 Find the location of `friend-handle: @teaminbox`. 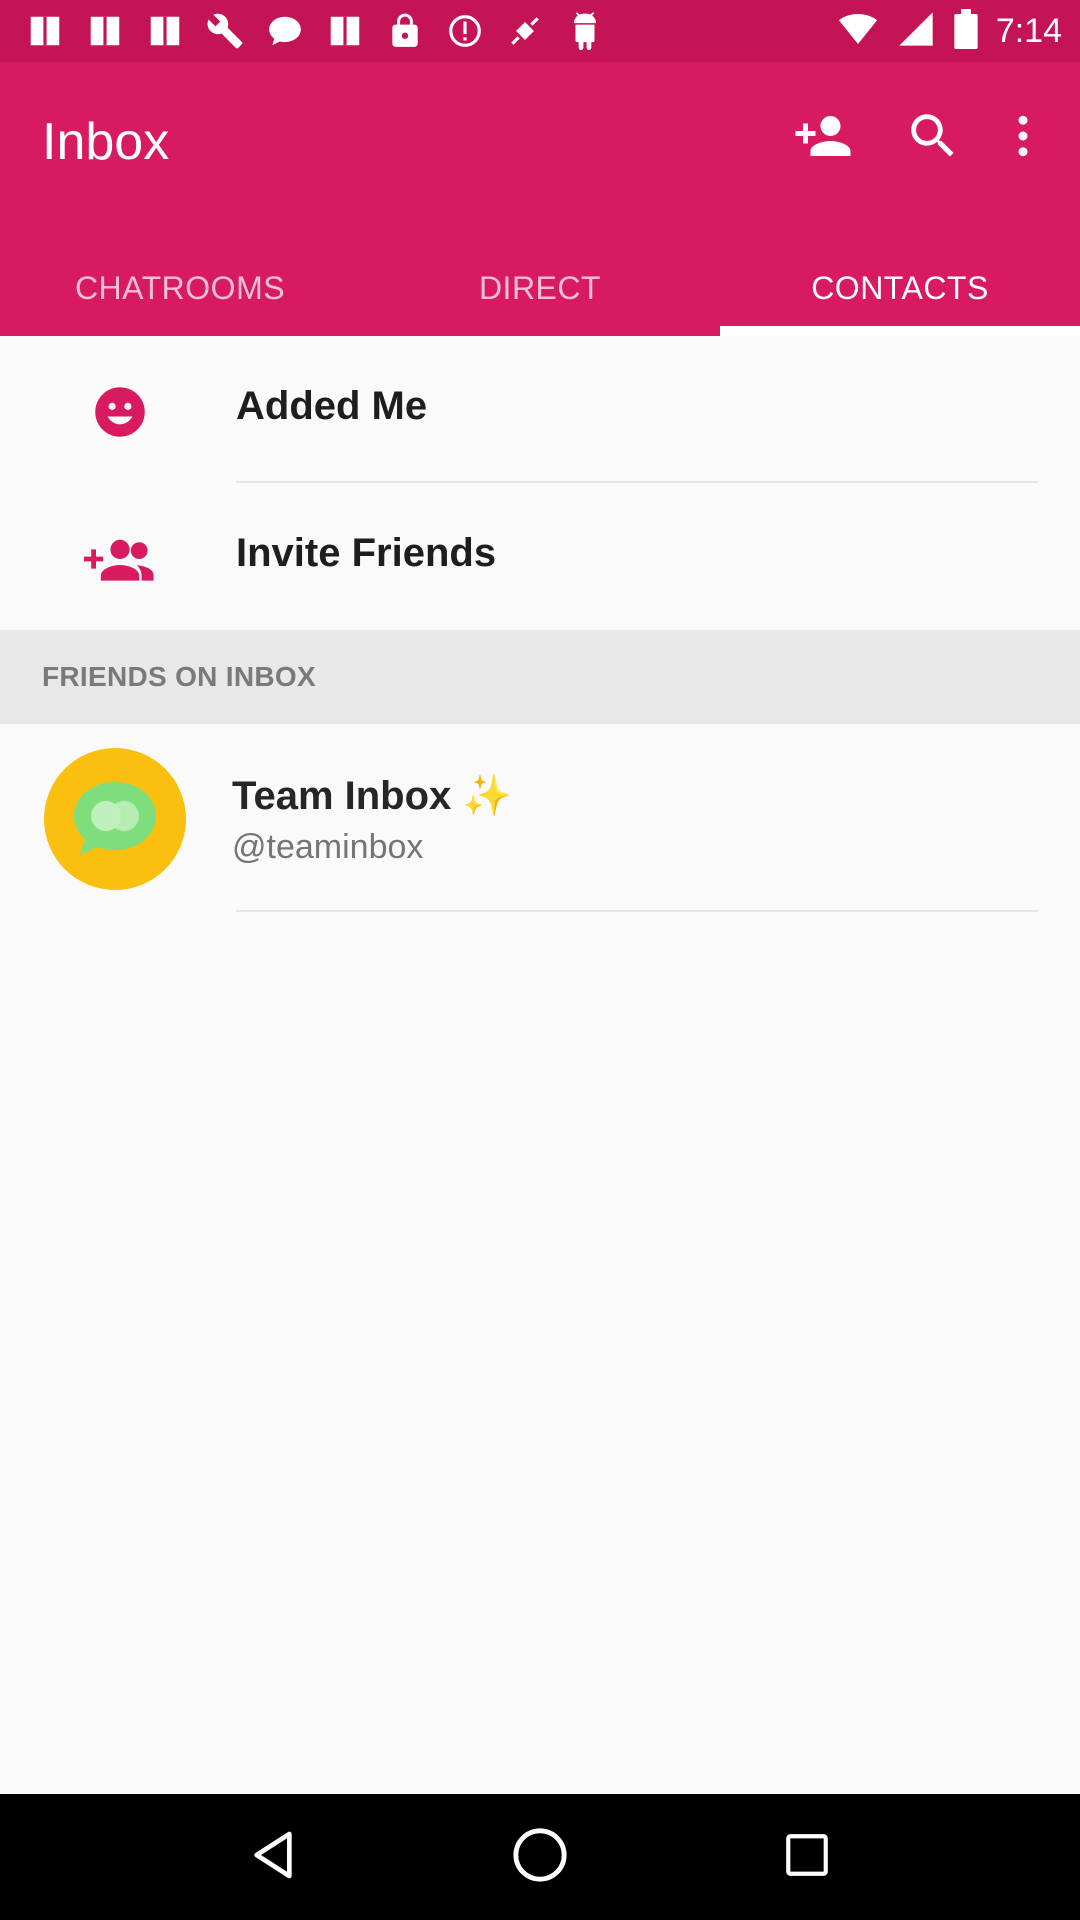

friend-handle: @teaminbox is located at coordinates (328, 847).